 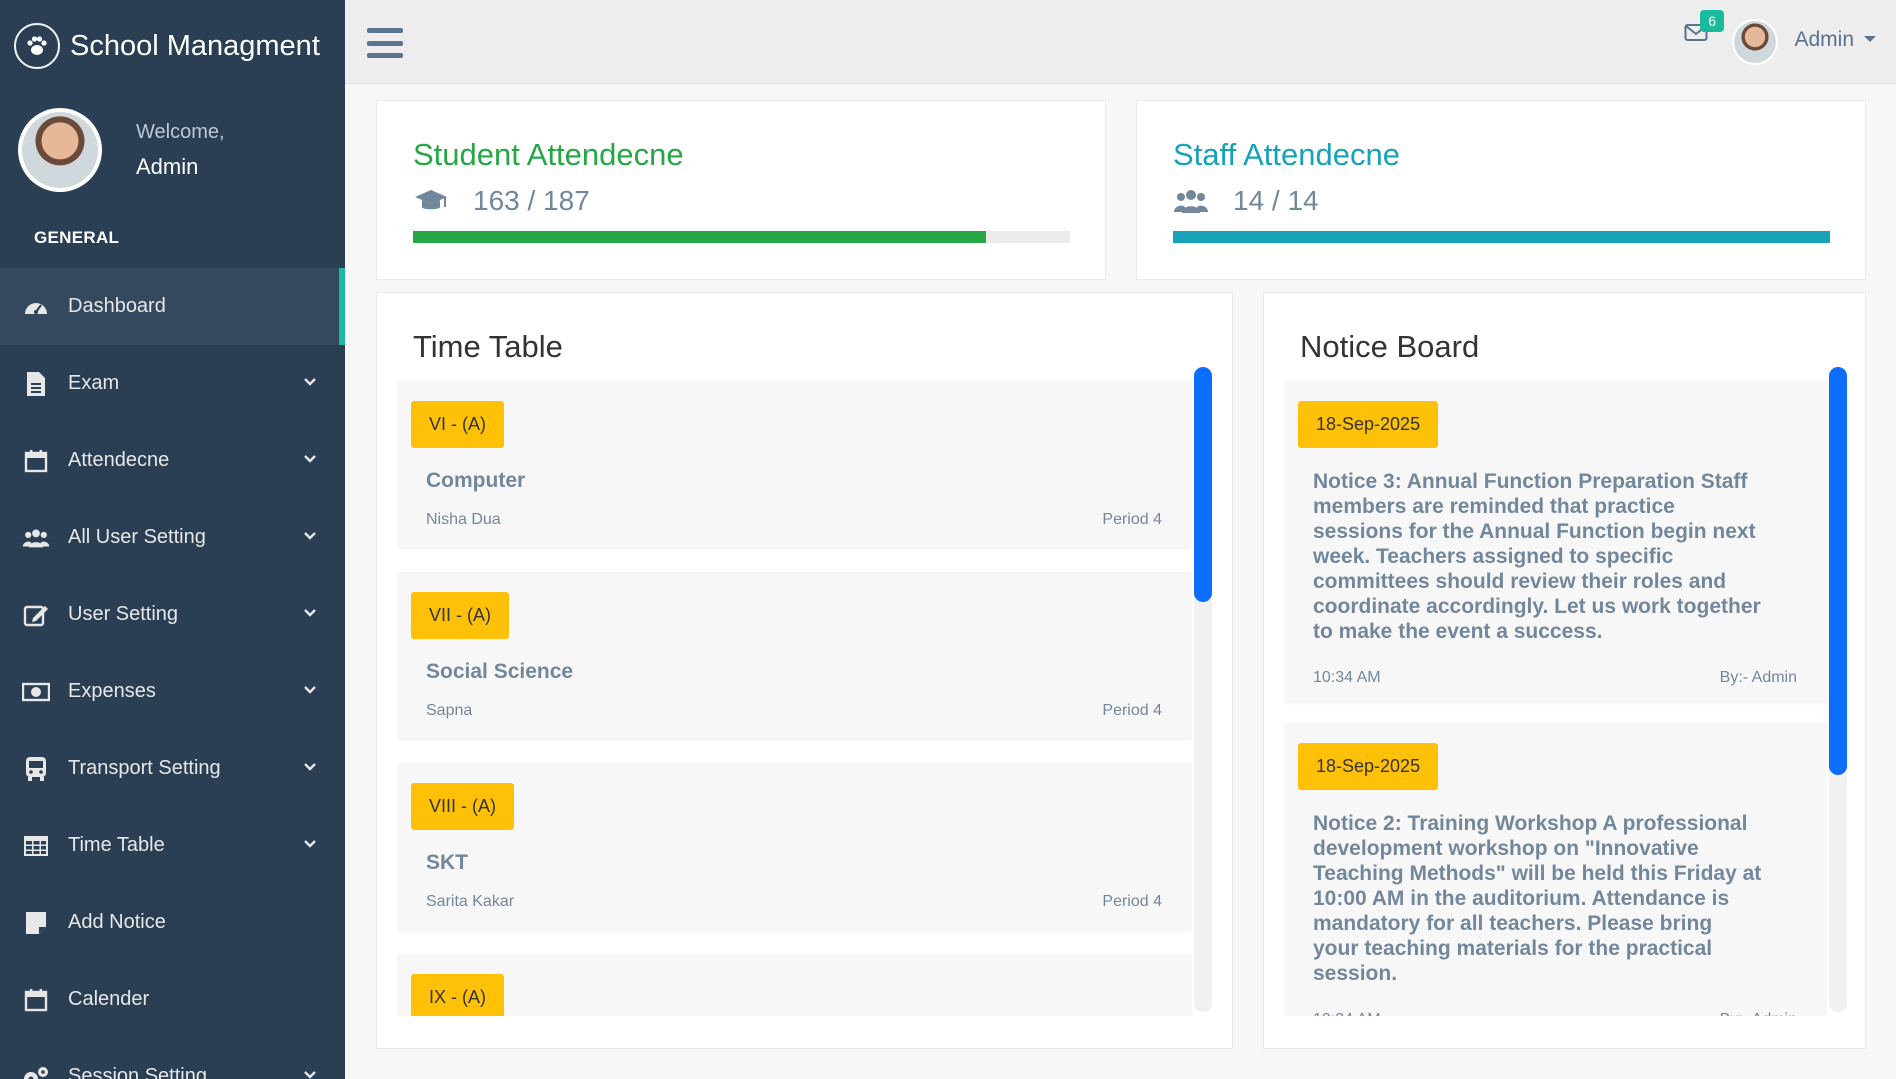 What do you see at coordinates (167, 166) in the screenshot?
I see `profile-name: Admin` at bounding box center [167, 166].